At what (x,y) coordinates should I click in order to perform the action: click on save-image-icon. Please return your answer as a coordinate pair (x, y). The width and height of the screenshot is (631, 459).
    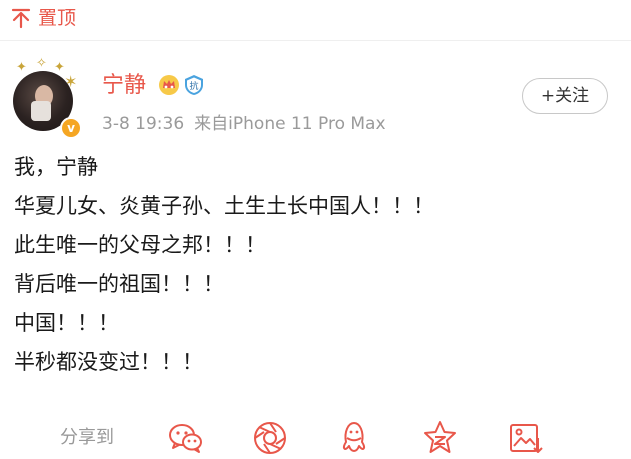
    Looking at the image, I should click on (525, 438).